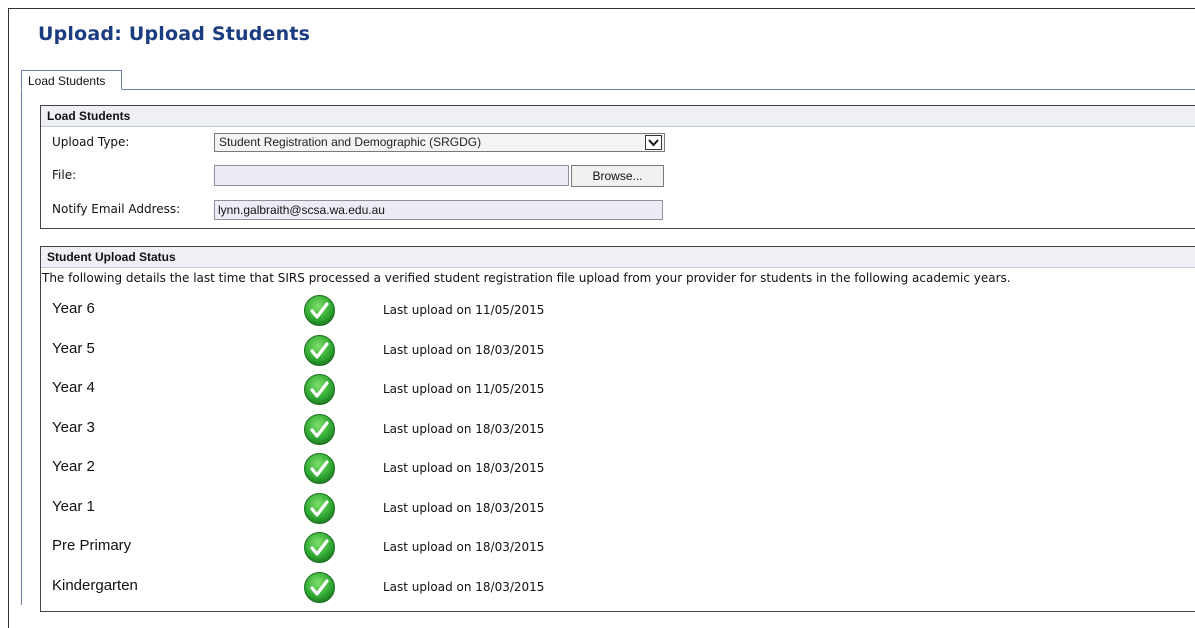 This screenshot has width=1195, height=628. Describe the element at coordinates (174, 34) in the screenshot. I see `page-title: Upload: Upload Students` at that location.